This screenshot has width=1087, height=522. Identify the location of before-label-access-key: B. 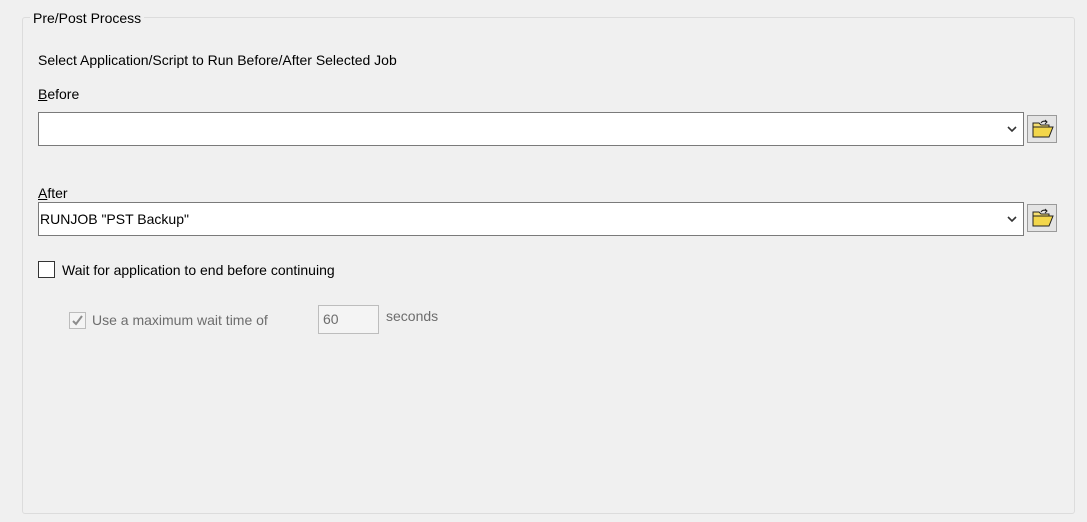
(43, 94).